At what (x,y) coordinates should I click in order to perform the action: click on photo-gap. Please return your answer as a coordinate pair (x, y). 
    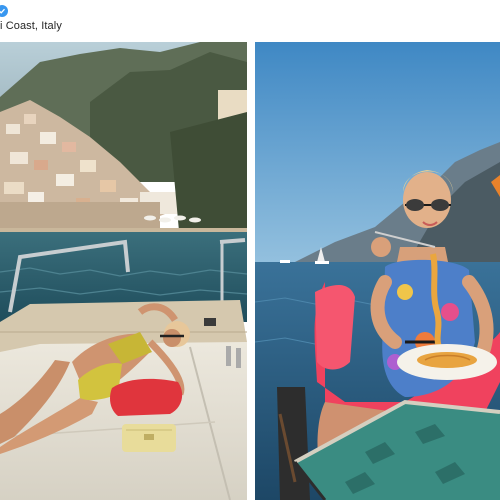
    Looking at the image, I should click on (251, 271).